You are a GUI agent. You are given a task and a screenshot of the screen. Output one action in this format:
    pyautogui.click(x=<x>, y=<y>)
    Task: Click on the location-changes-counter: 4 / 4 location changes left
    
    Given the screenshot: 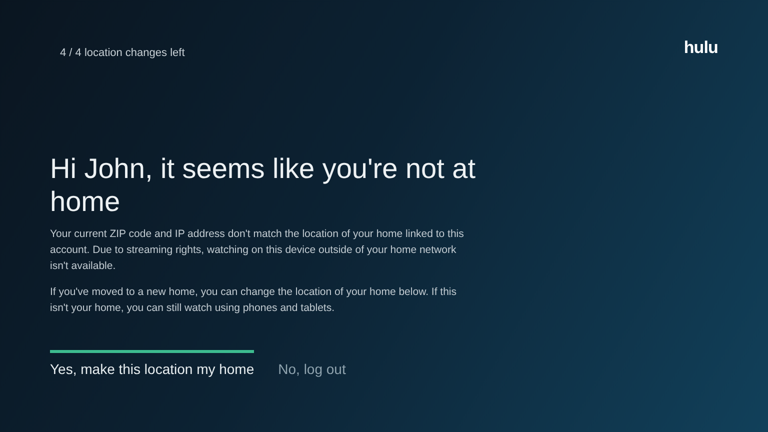 What is the action you would take?
    pyautogui.click(x=122, y=53)
    